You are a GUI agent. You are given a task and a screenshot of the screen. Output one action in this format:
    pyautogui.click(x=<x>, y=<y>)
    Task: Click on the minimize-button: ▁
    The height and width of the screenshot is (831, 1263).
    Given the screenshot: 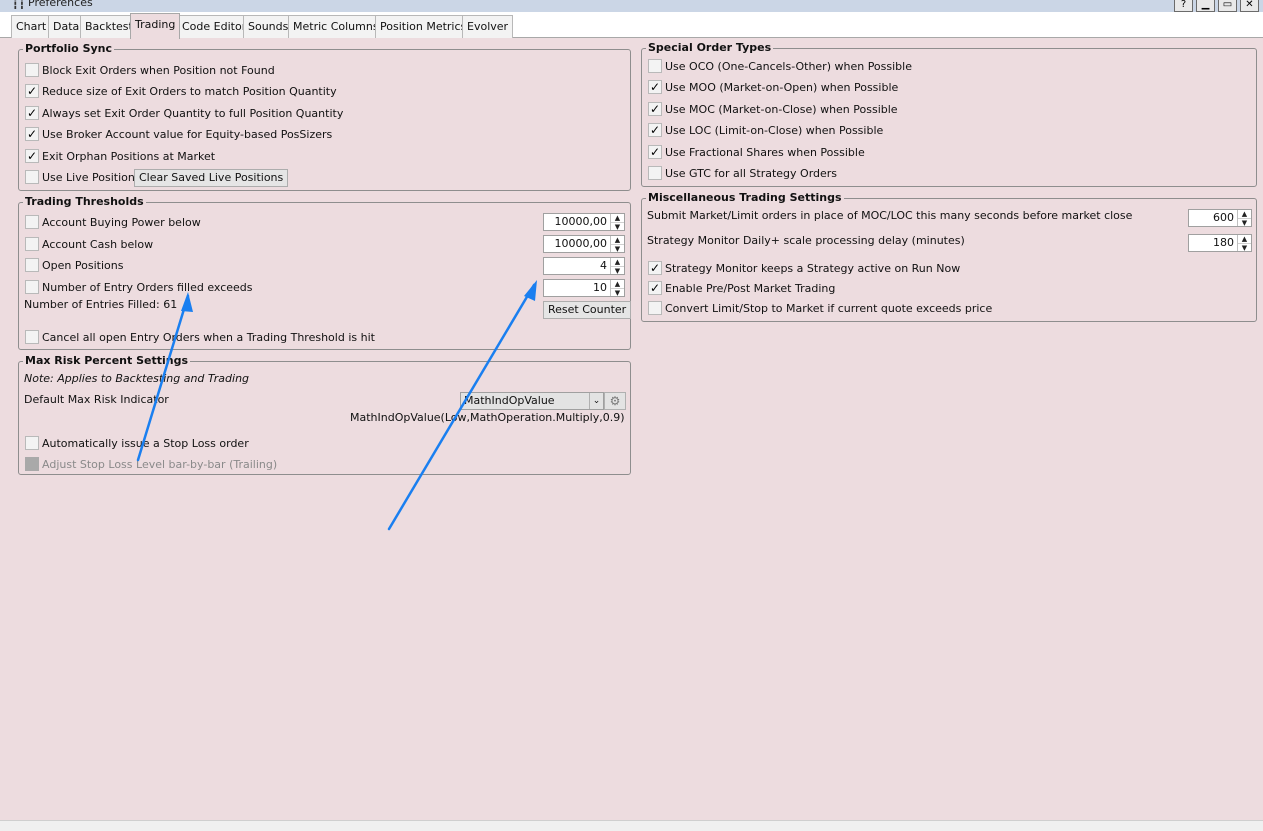 What is the action you would take?
    pyautogui.click(x=1205, y=6)
    